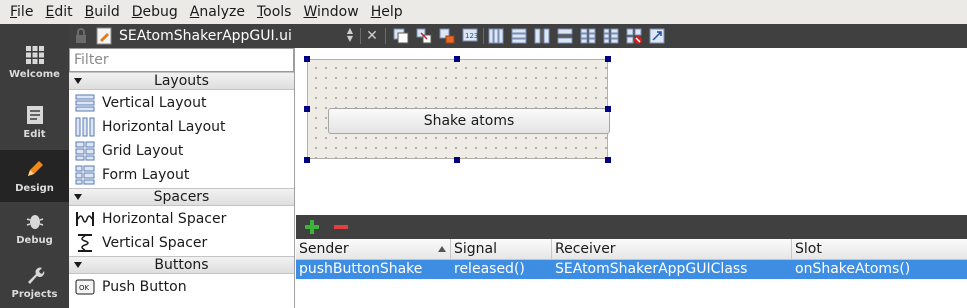 Image resolution: width=967 pixels, height=308 pixels. What do you see at coordinates (672, 249) in the screenshot?
I see `column-header-receiver: Receiver` at bounding box center [672, 249].